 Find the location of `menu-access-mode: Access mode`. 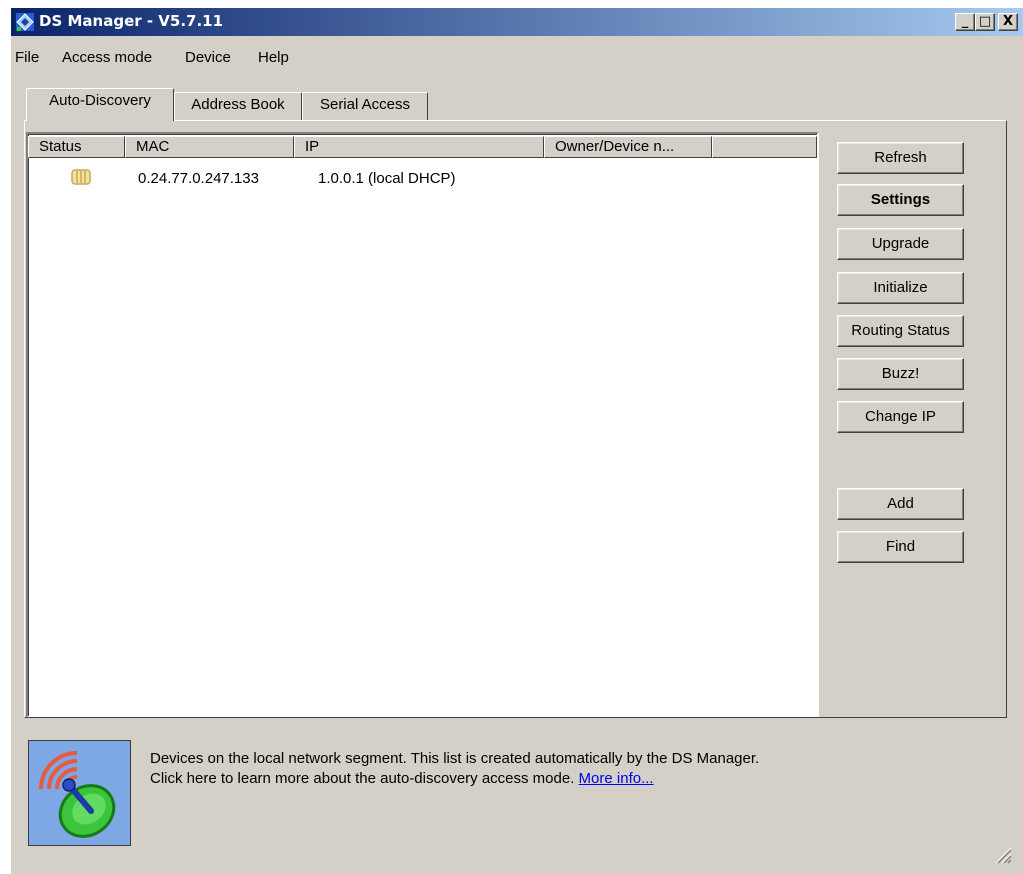

menu-access-mode: Access mode is located at coordinates (107, 57).